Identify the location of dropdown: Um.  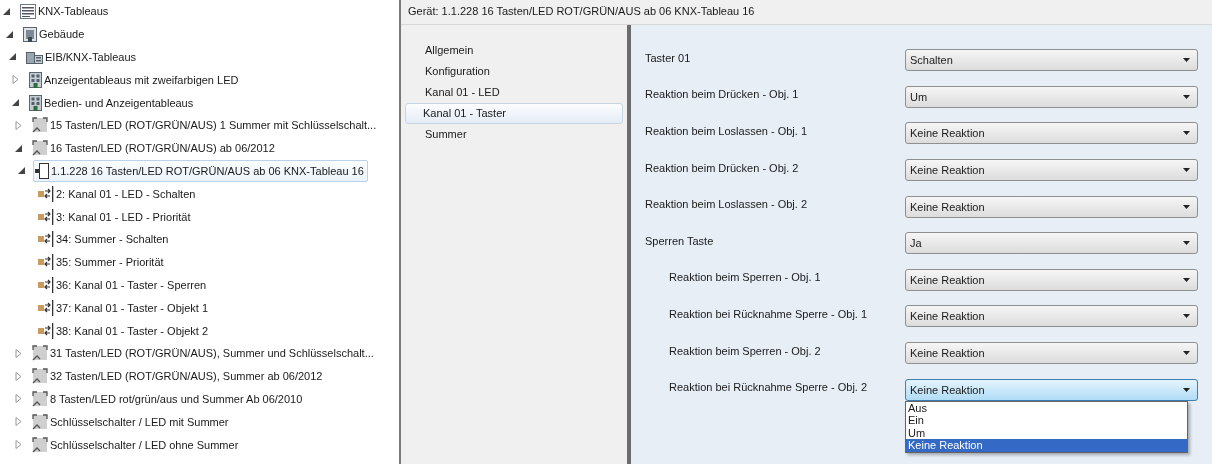
(1051, 96).